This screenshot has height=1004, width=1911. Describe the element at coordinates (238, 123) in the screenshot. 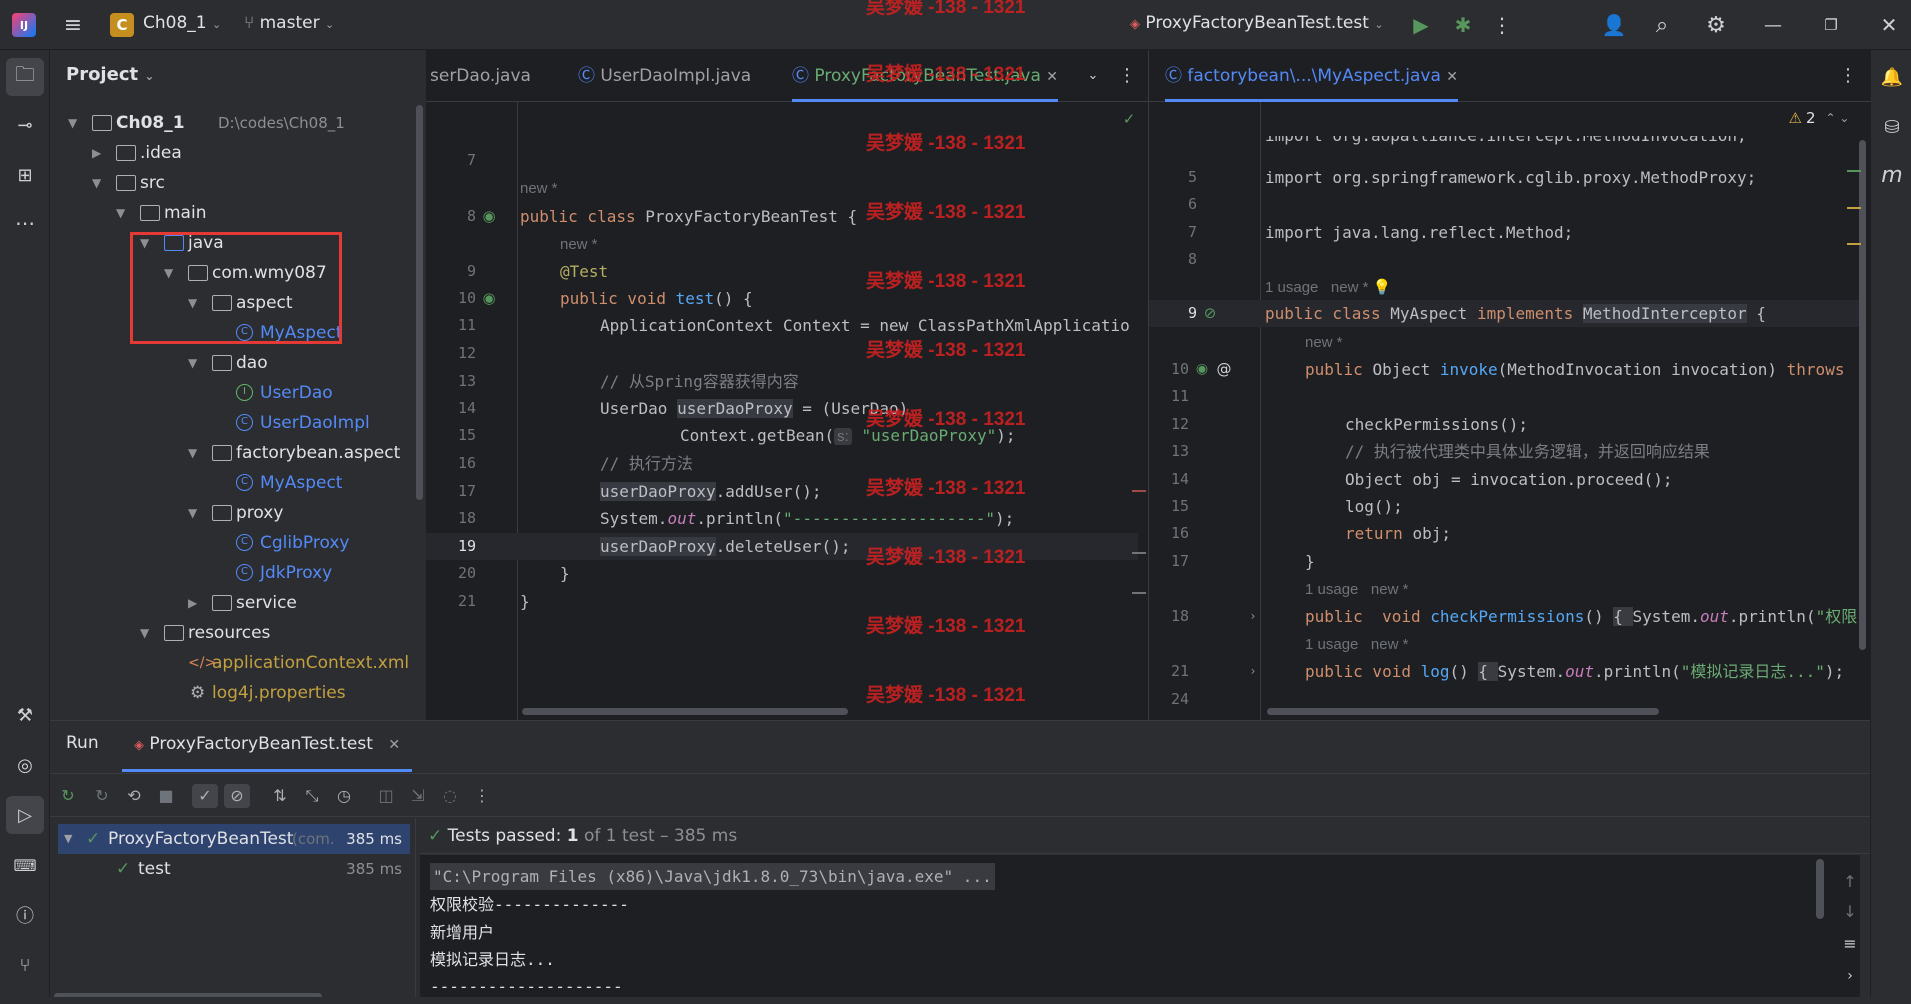

I see `tree-row-root: ▼ Ch08_1 D:\codes\Ch08_1` at that location.